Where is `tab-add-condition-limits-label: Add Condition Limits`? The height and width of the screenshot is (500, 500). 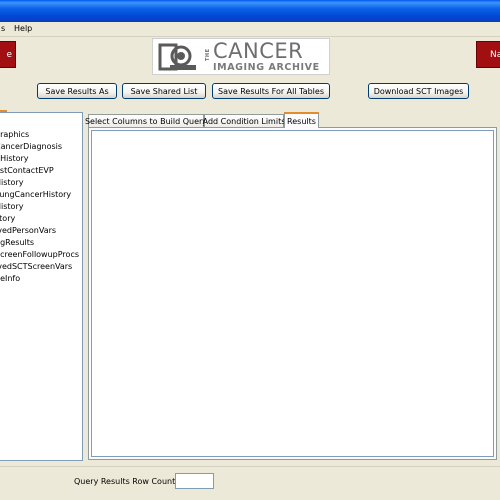
tab-add-condition-limits-label: Add Condition Limits is located at coordinates (244, 121).